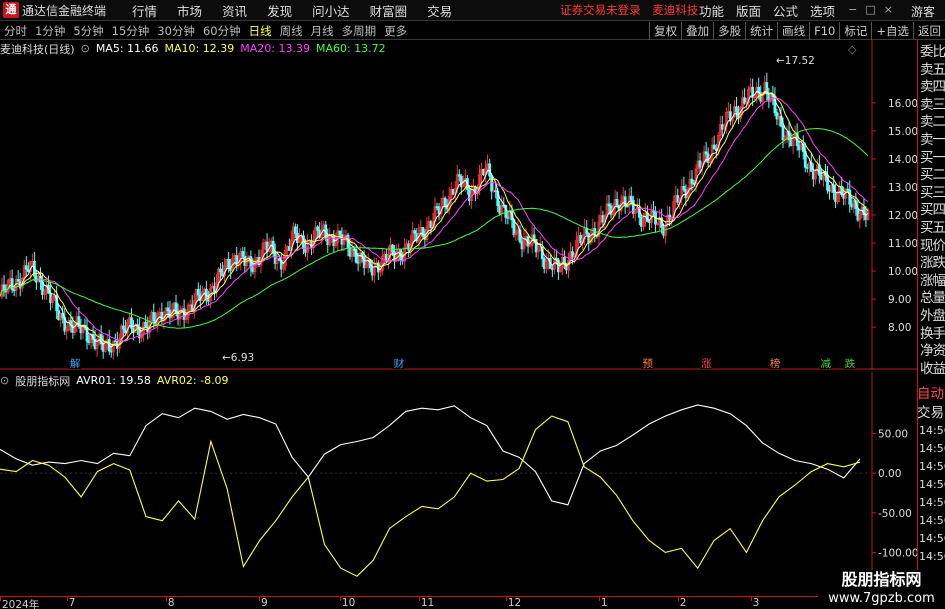 The image size is (945, 609). I want to click on low-price-label: ←6.93, so click(238, 358).